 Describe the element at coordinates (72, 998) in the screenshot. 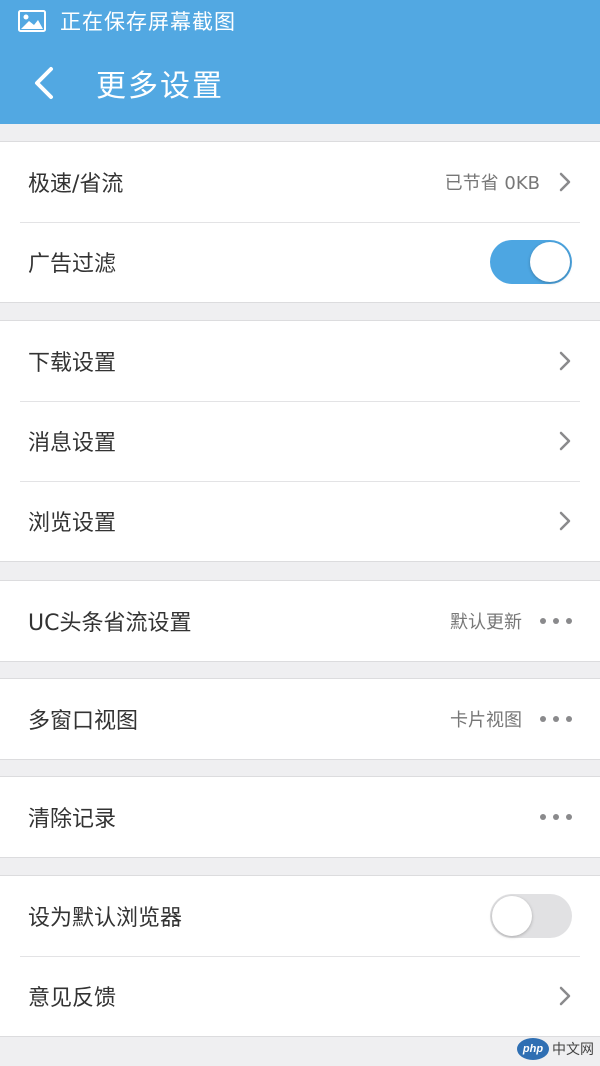

I see `setting-label: 意见反馈` at that location.